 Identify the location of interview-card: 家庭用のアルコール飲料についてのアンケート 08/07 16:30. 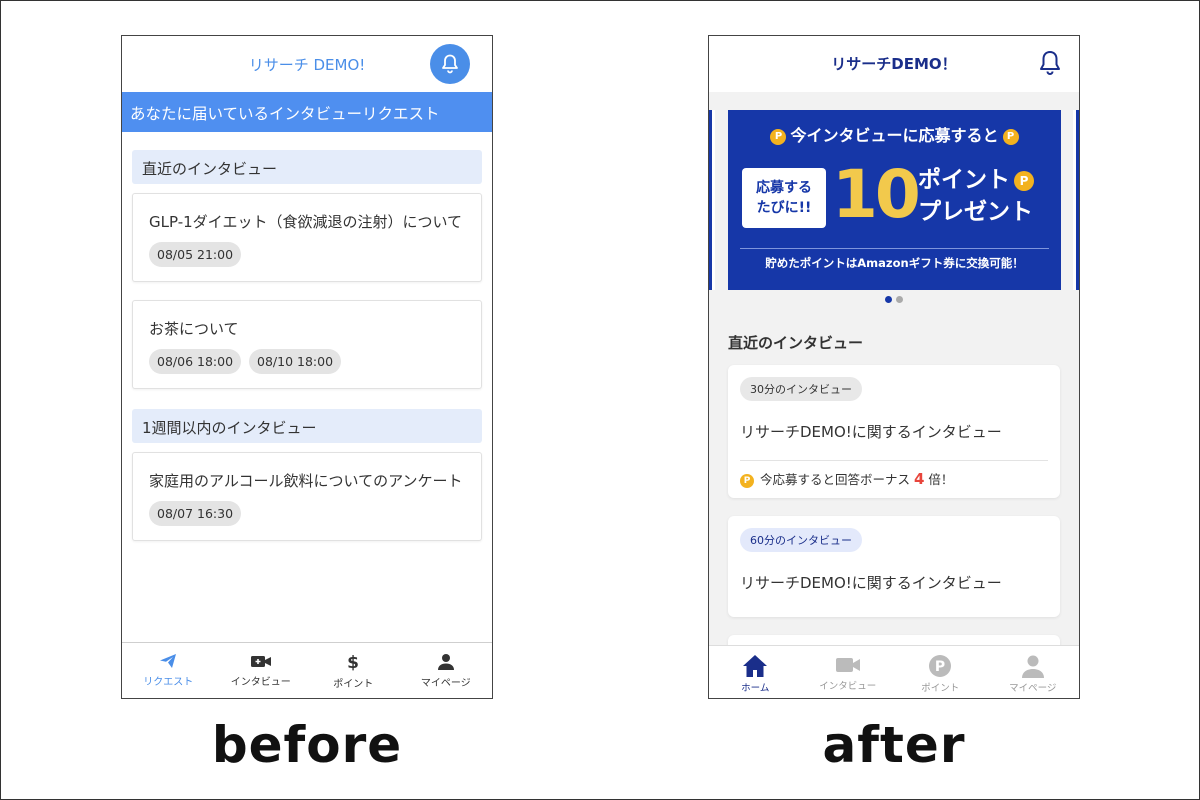
(307, 496).